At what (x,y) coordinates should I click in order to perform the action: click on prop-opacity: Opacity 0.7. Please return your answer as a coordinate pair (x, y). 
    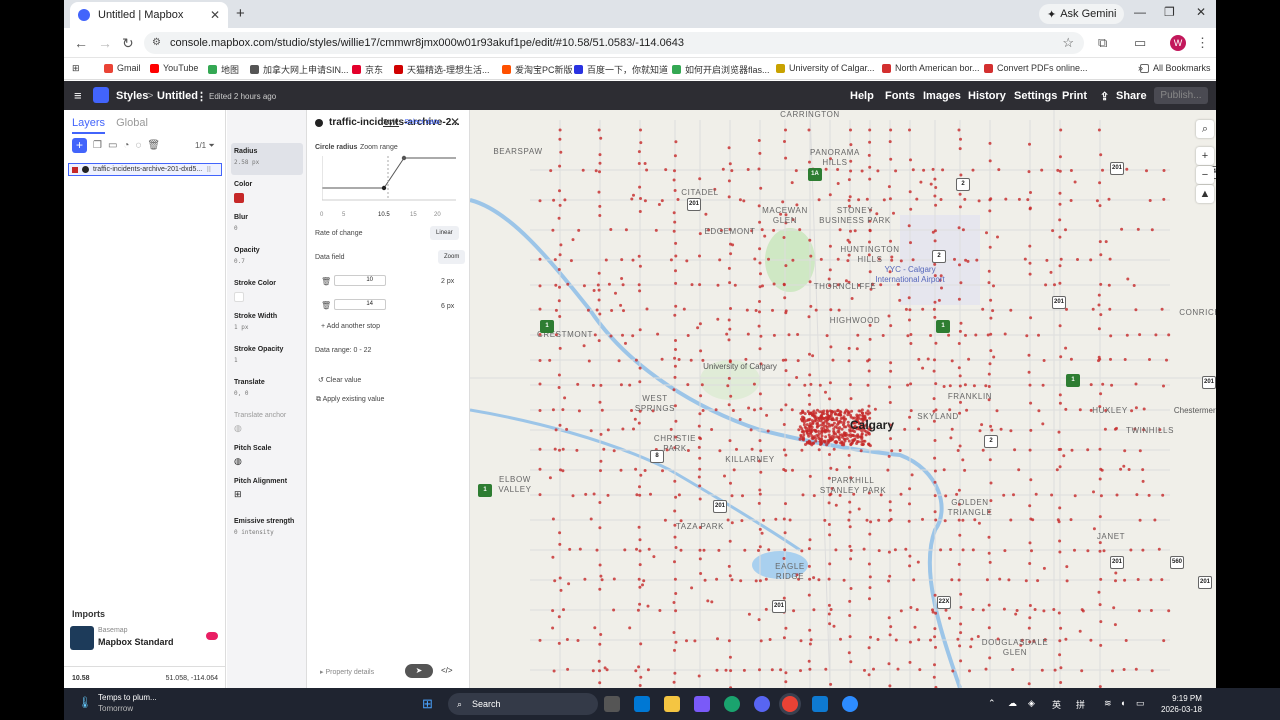
    Looking at the image, I should click on (247, 256).